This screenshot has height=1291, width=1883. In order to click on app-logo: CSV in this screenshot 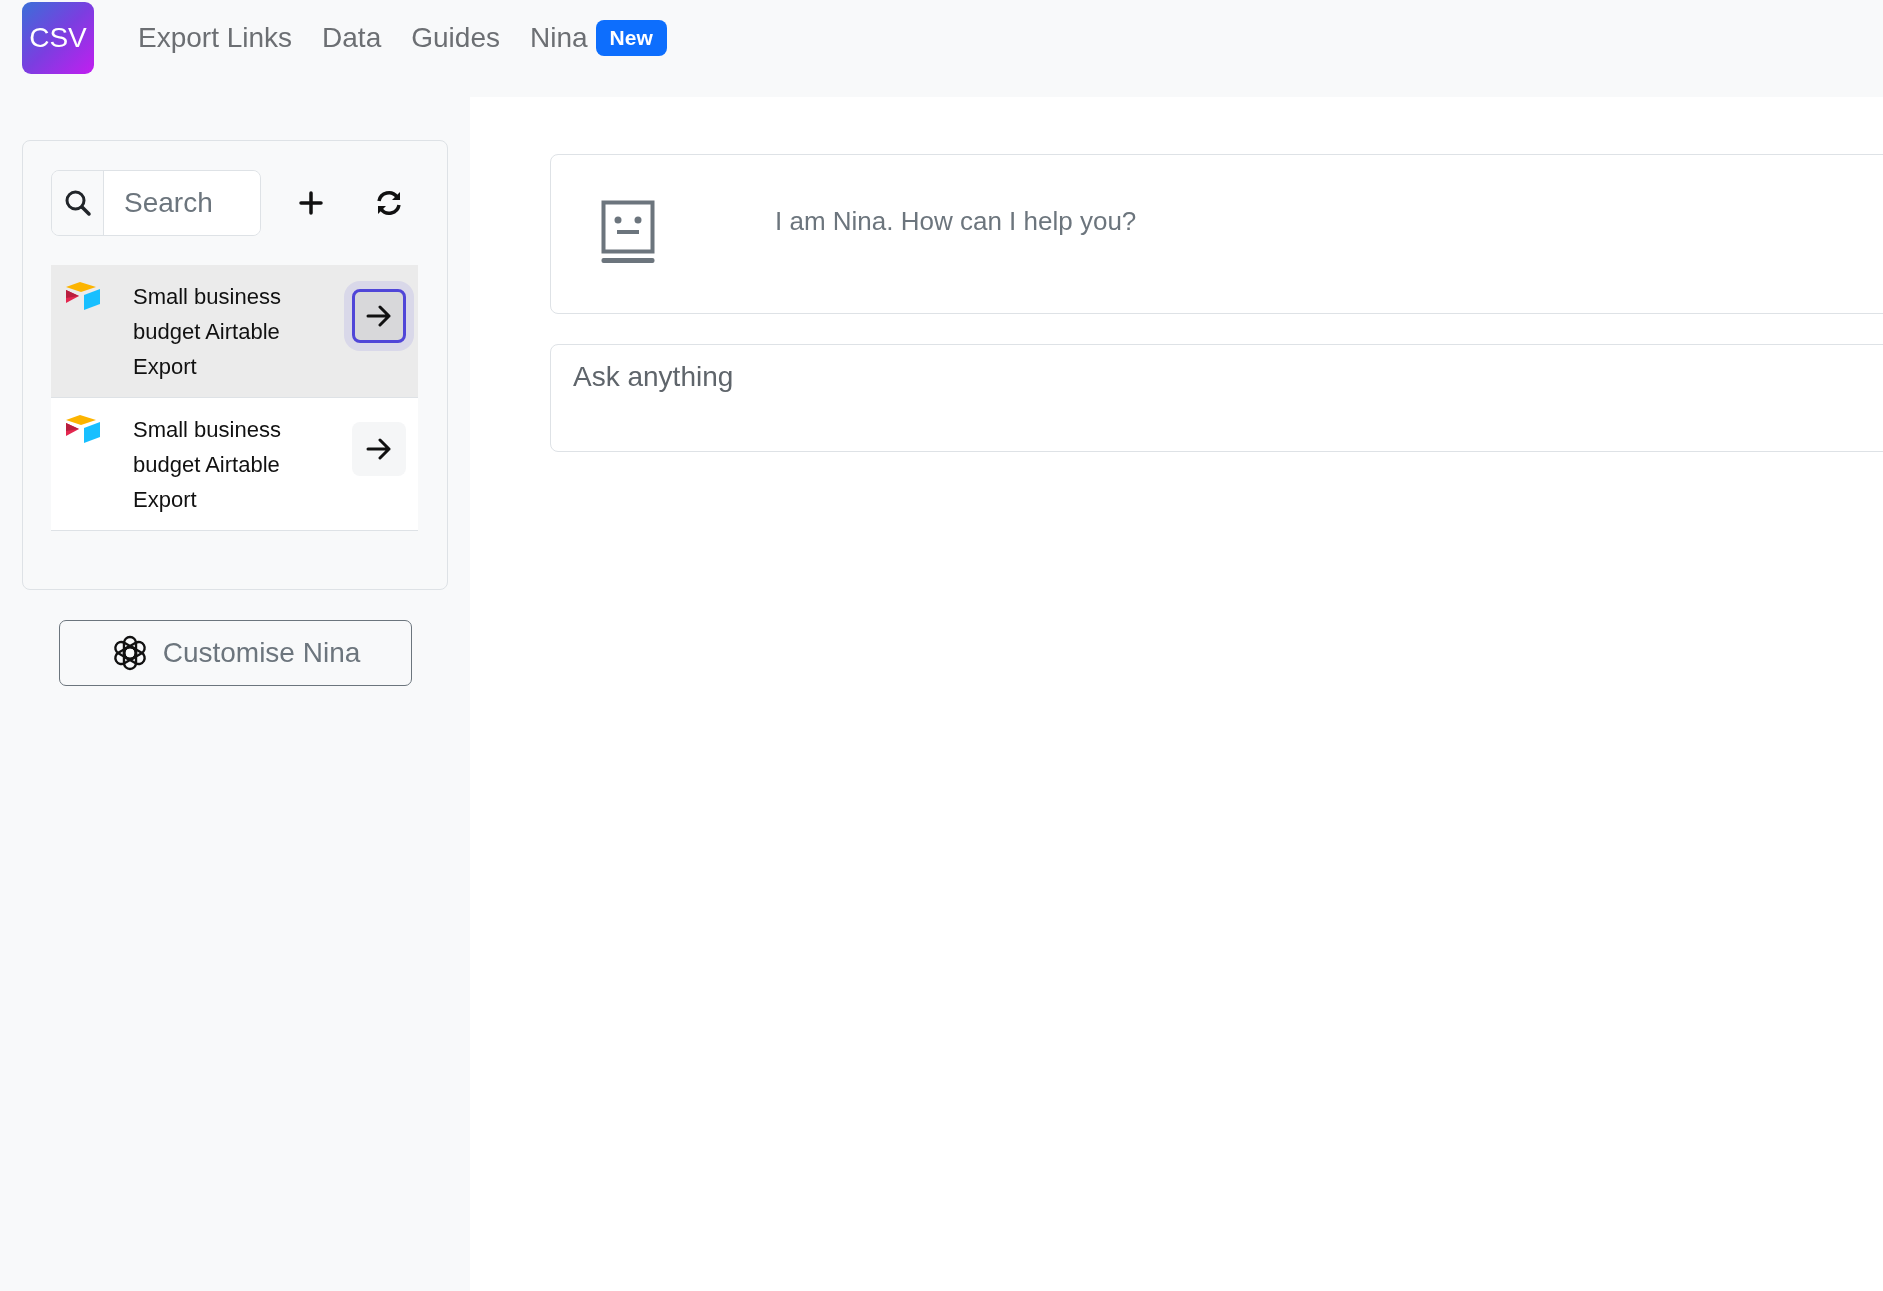, I will do `click(58, 37)`.